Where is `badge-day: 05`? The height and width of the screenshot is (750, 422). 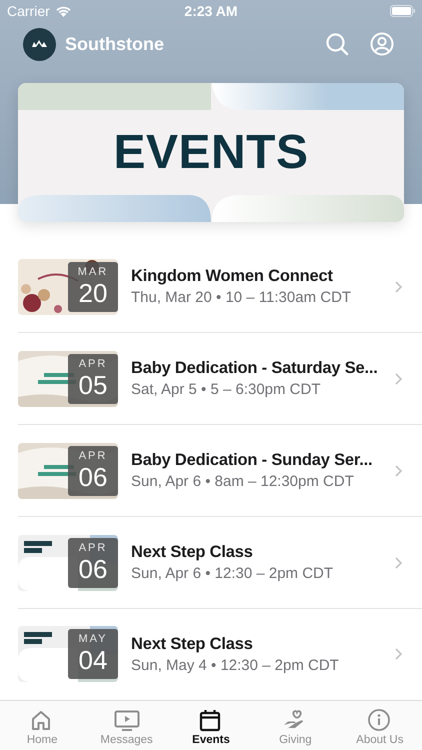 badge-day: 05 is located at coordinates (93, 384).